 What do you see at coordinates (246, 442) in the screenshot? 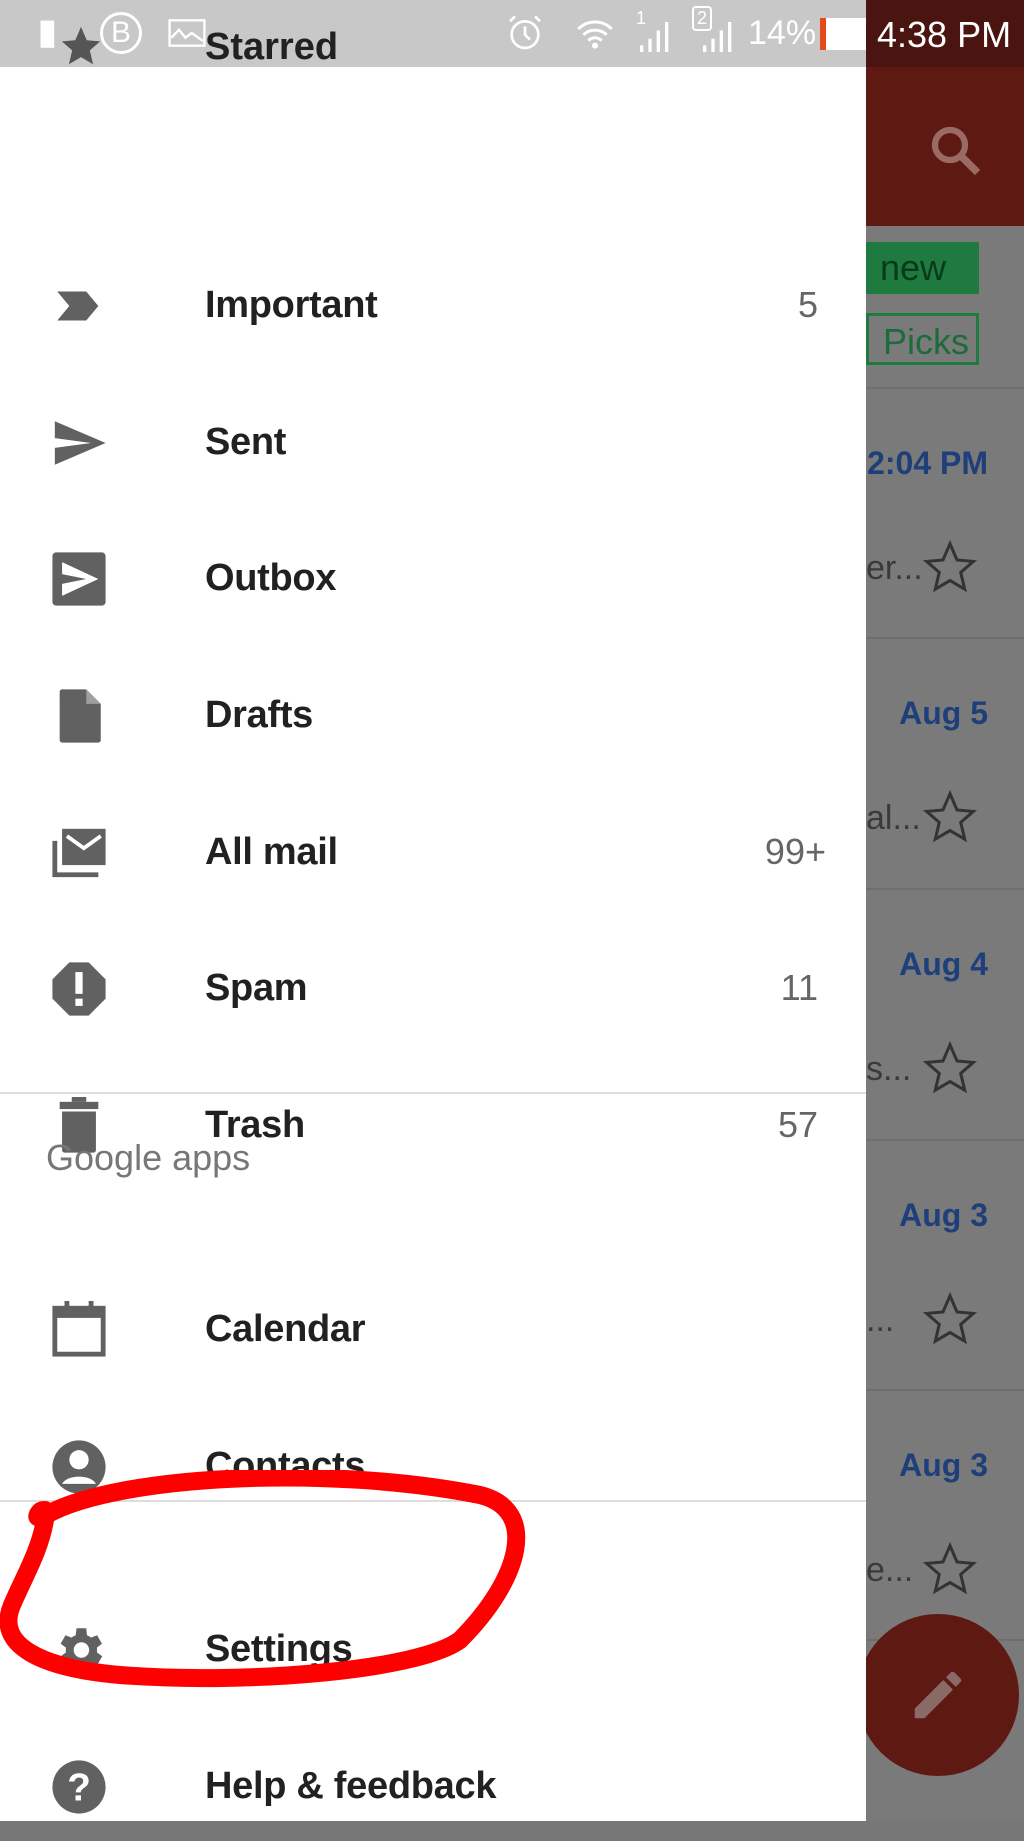
I see `drawer-item-label: Sent` at bounding box center [246, 442].